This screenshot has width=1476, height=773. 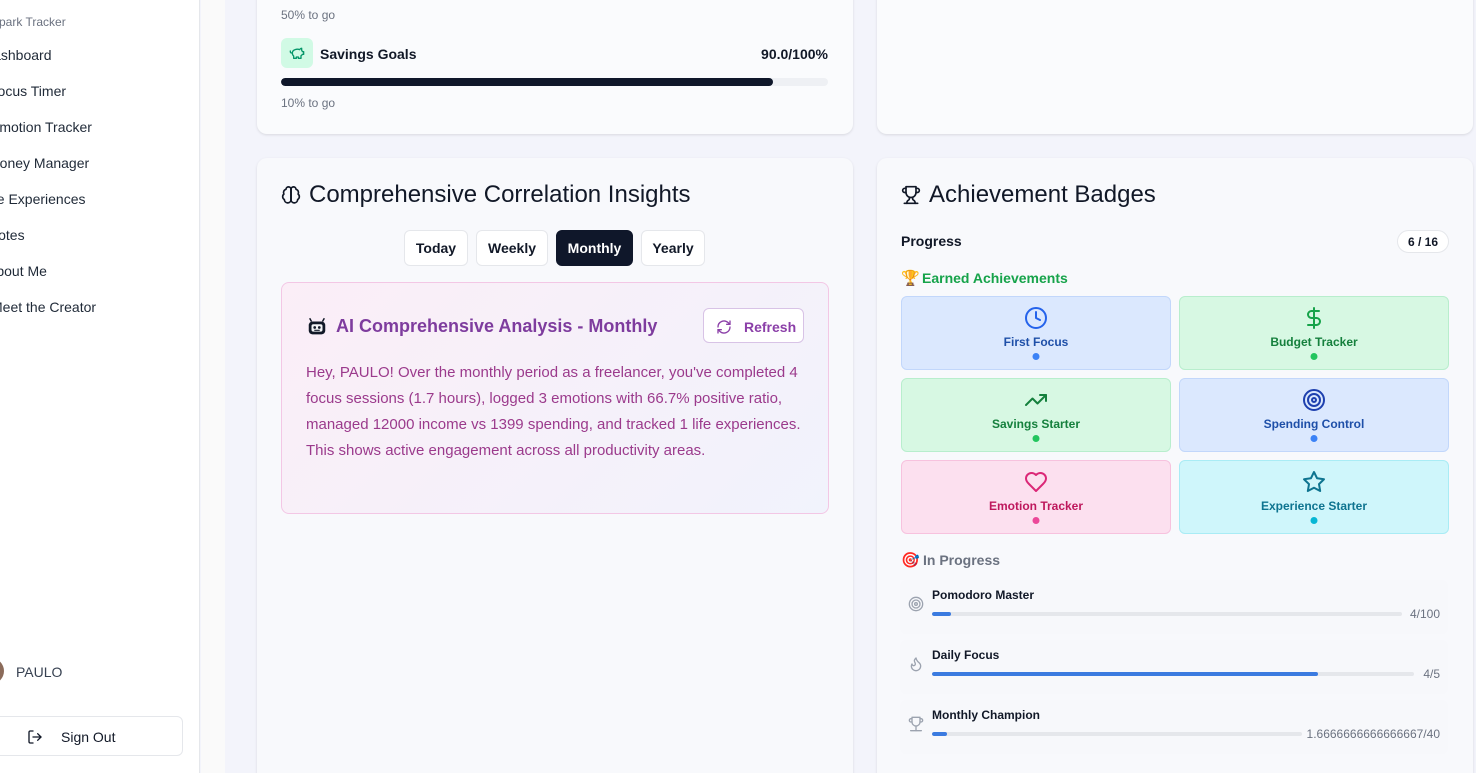 What do you see at coordinates (1314, 424) in the screenshot?
I see `badge-name: Spending Control` at bounding box center [1314, 424].